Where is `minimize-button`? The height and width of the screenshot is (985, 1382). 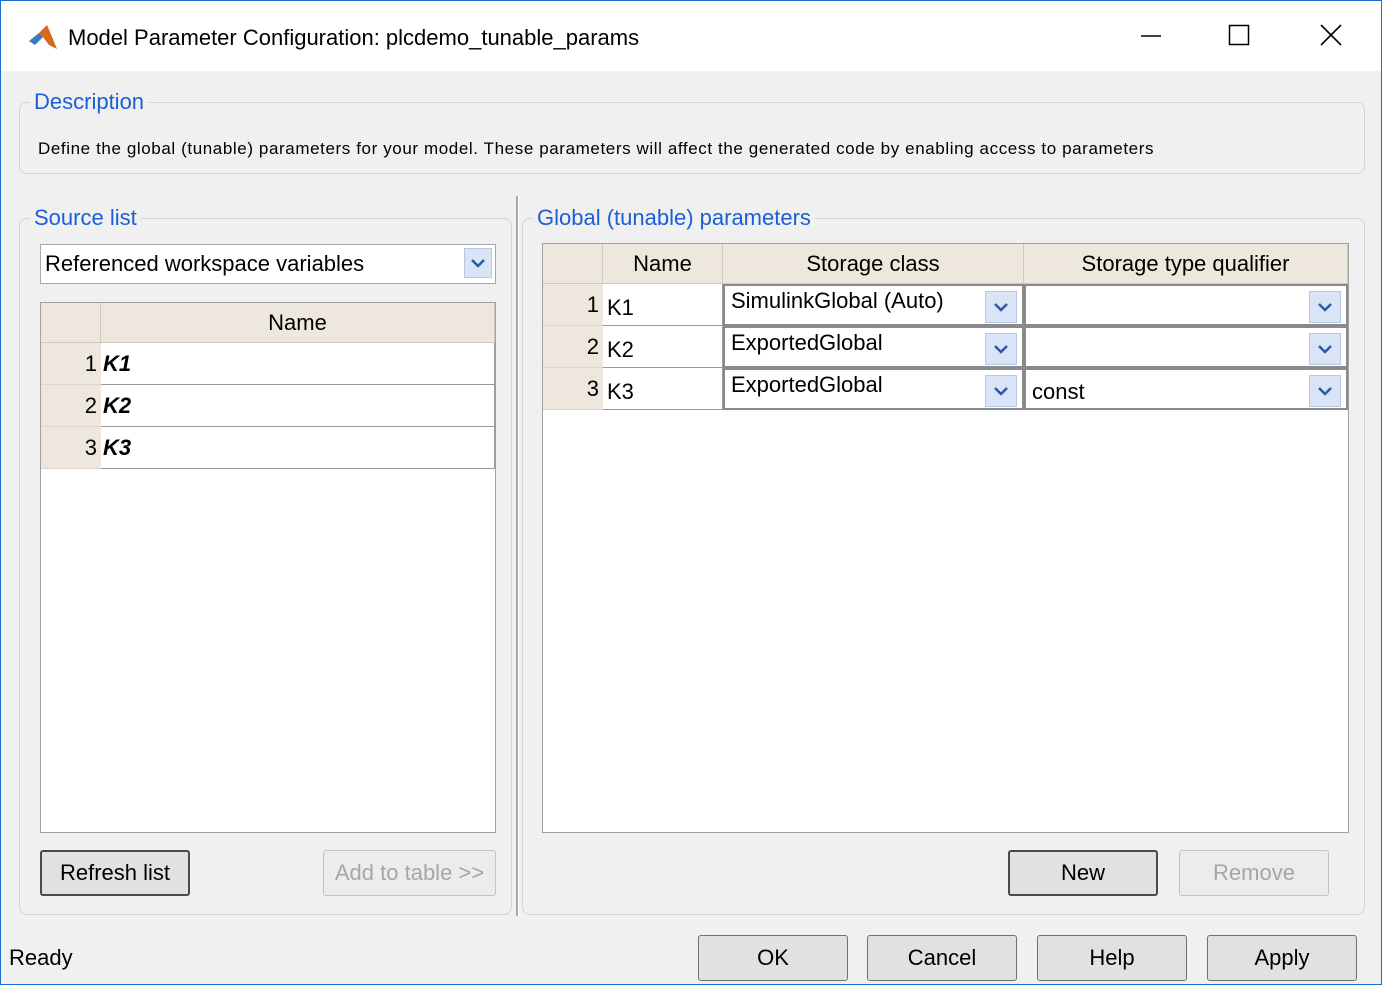
minimize-button is located at coordinates (1151, 35).